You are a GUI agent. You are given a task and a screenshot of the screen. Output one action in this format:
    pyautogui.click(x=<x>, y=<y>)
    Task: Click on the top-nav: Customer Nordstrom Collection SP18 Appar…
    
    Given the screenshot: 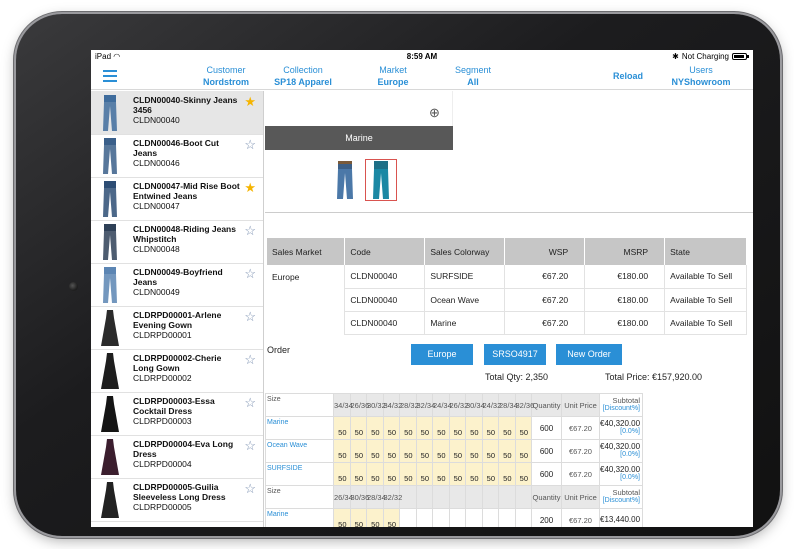 What is the action you would take?
    pyautogui.click(x=422, y=76)
    